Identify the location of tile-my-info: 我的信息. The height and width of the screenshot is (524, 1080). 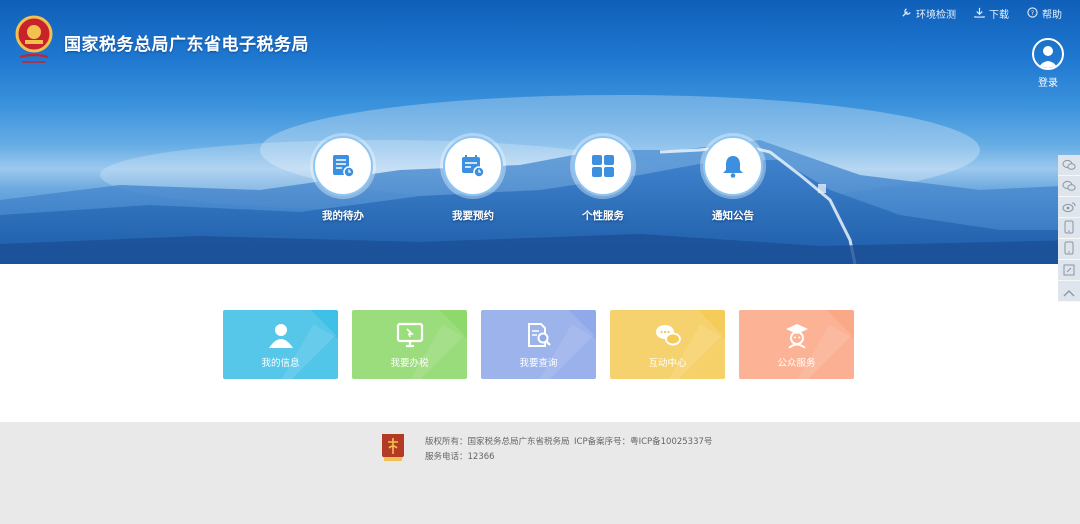
(280, 344).